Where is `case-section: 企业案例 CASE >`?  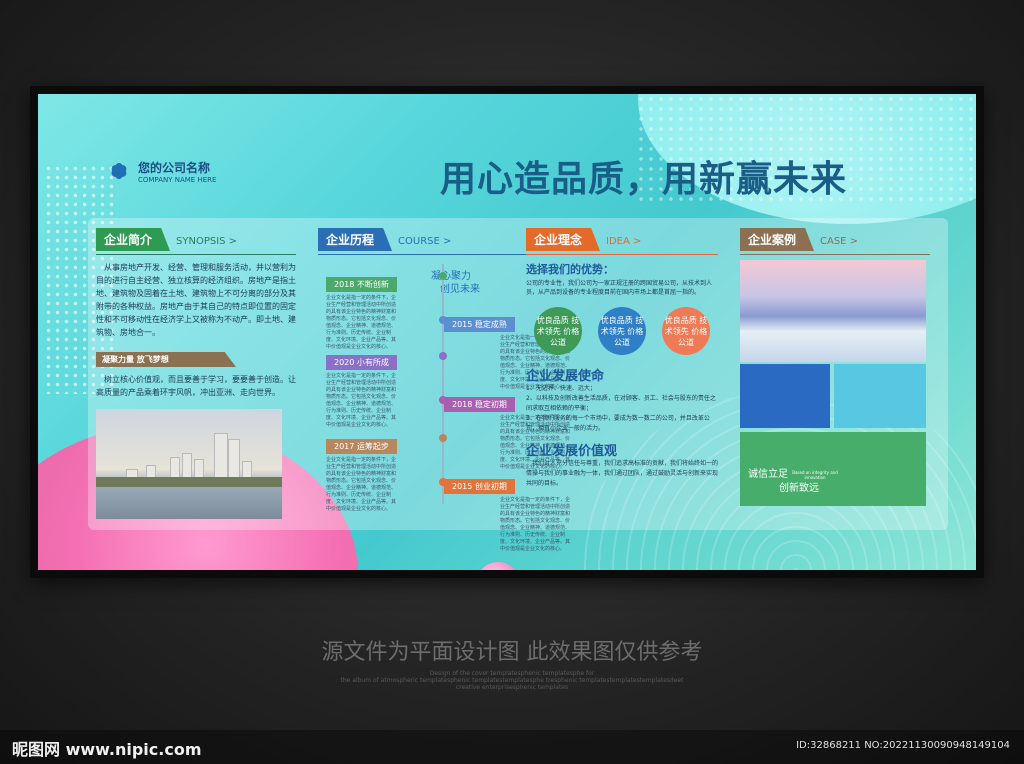
case-section: 企业案例 CASE > is located at coordinates (835, 241).